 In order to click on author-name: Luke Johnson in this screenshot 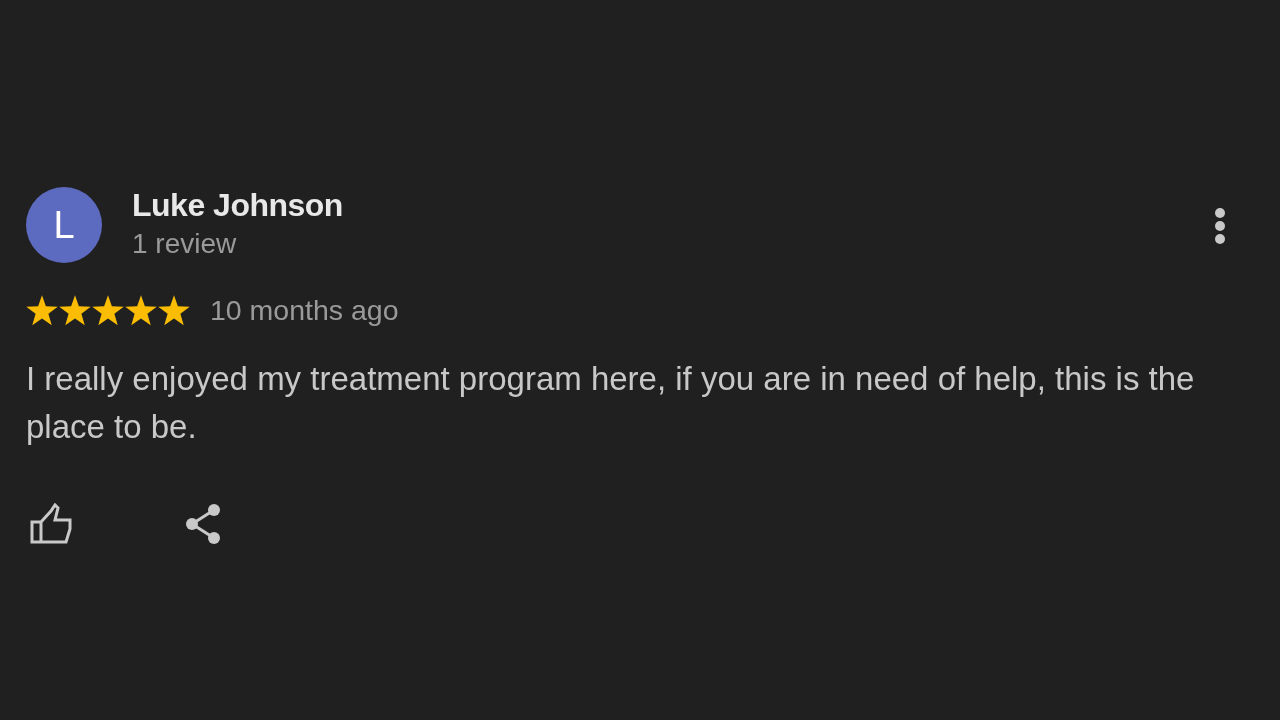, I will do `click(237, 205)`.